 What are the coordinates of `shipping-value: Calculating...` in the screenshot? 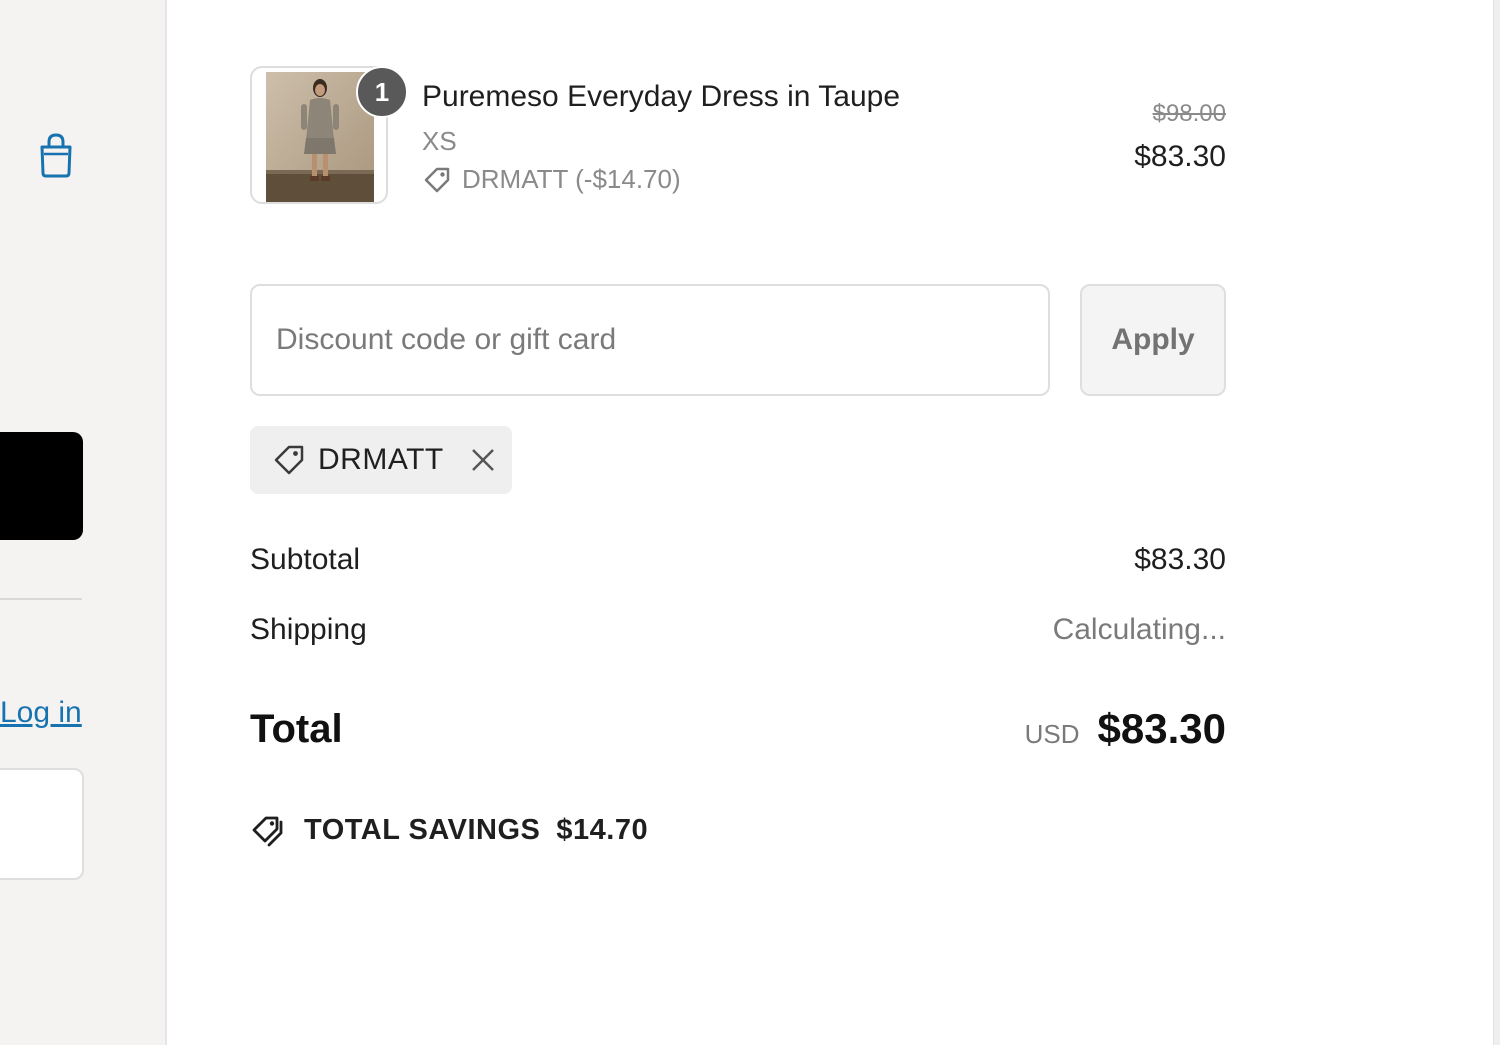 It's located at (1139, 629).